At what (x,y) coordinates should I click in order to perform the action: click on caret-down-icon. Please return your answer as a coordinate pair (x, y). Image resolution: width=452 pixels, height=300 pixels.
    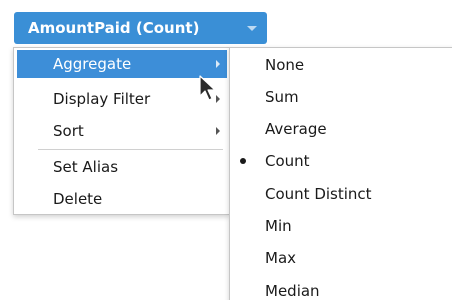
    Looking at the image, I should click on (252, 28).